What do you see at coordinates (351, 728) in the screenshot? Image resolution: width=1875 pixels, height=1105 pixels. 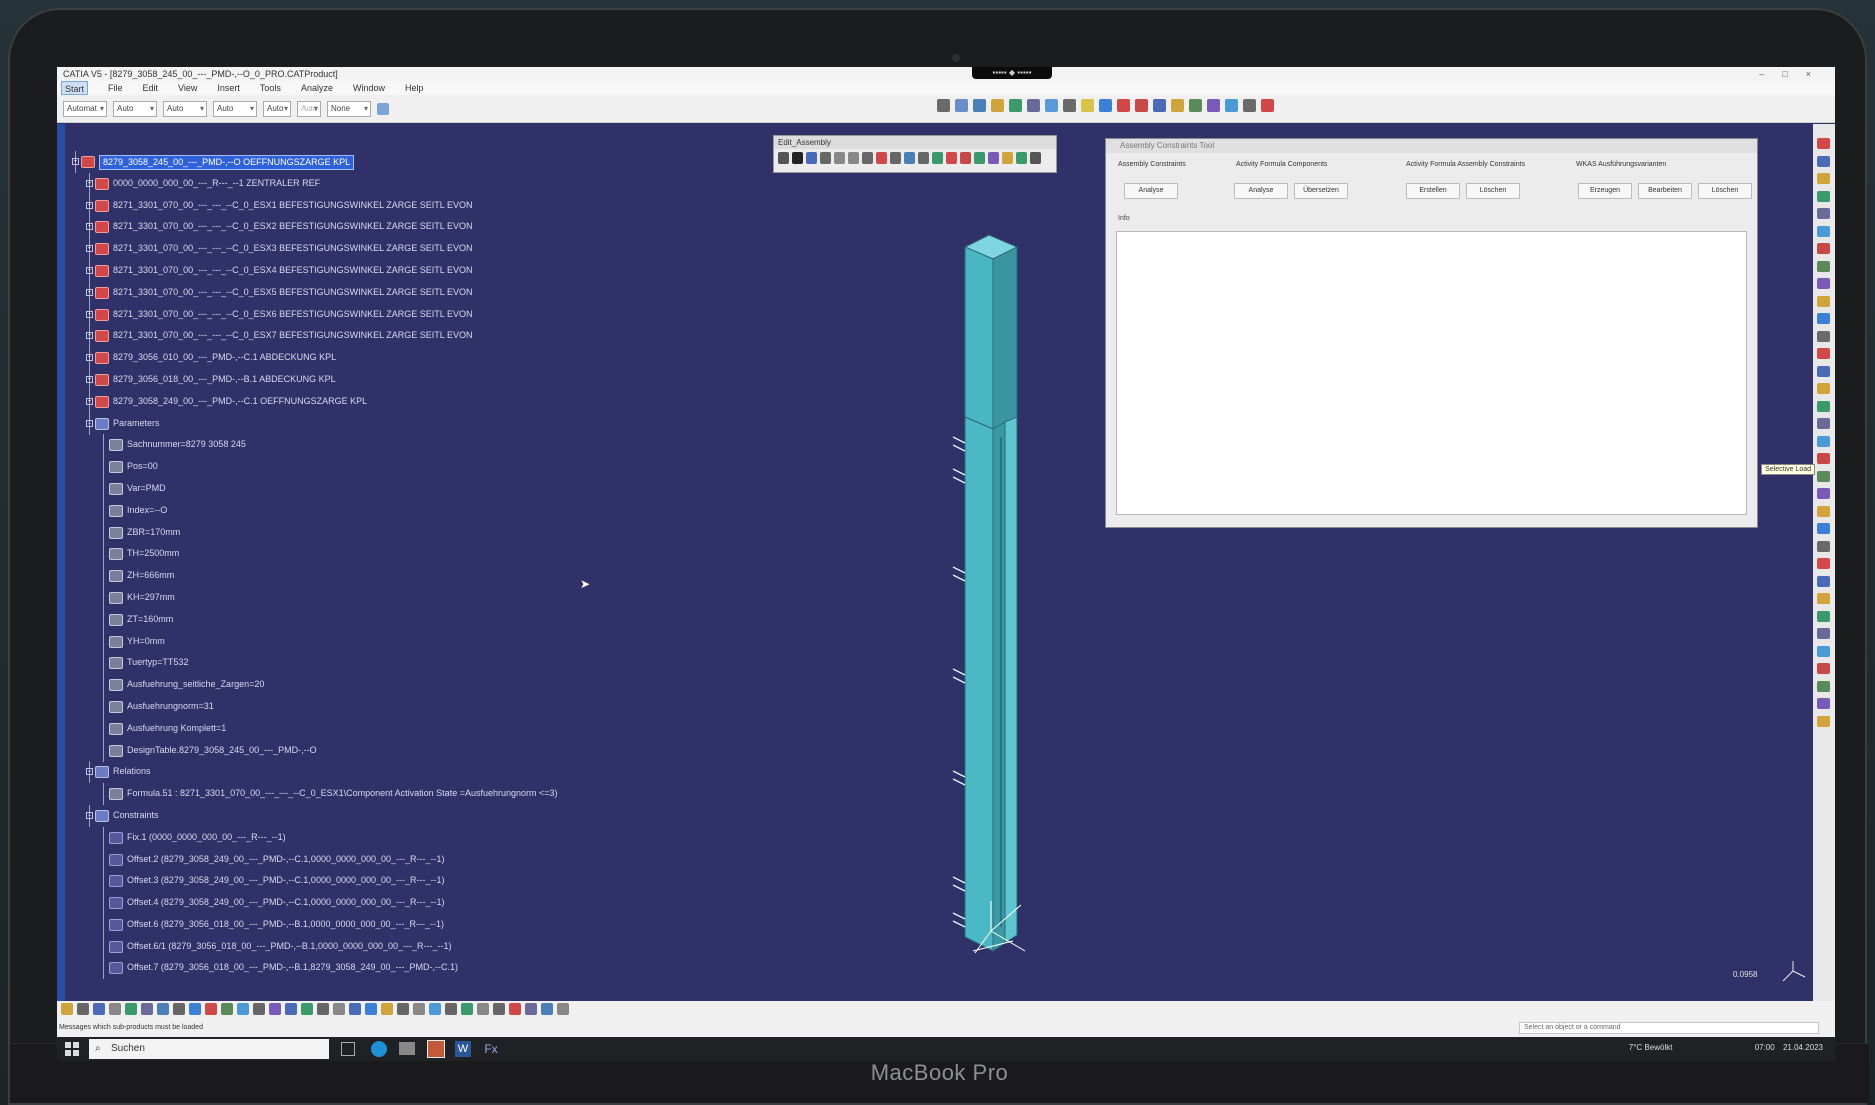 I see `tree-node: Ausfuehrung Komplett=1` at bounding box center [351, 728].